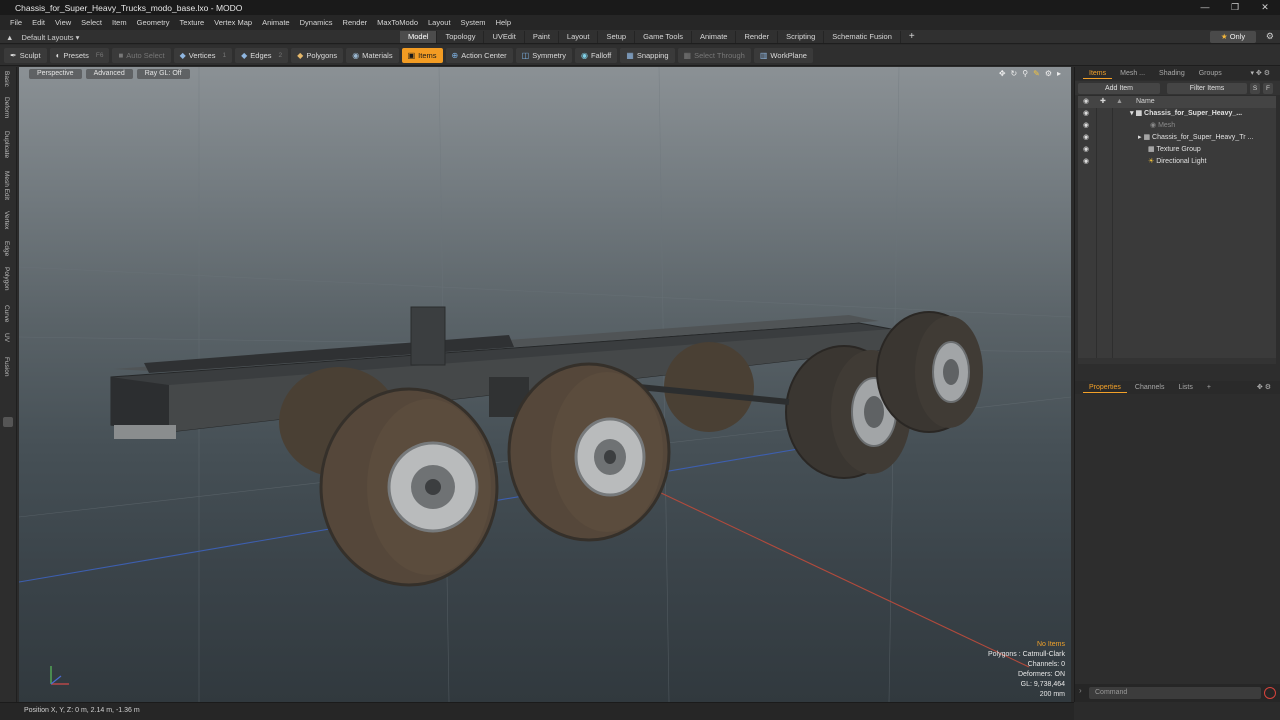  I want to click on tab-properties: Properties, so click(1105, 387).